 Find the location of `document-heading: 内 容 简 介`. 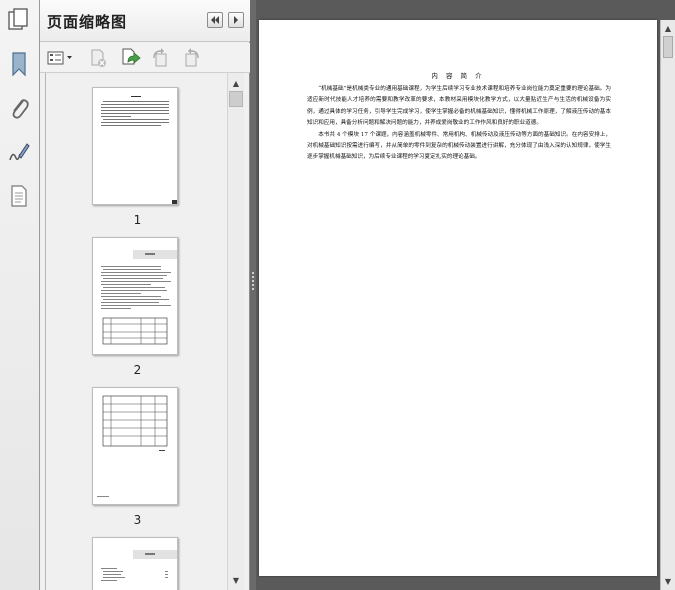

document-heading: 内 容 简 介 is located at coordinates (458, 76).